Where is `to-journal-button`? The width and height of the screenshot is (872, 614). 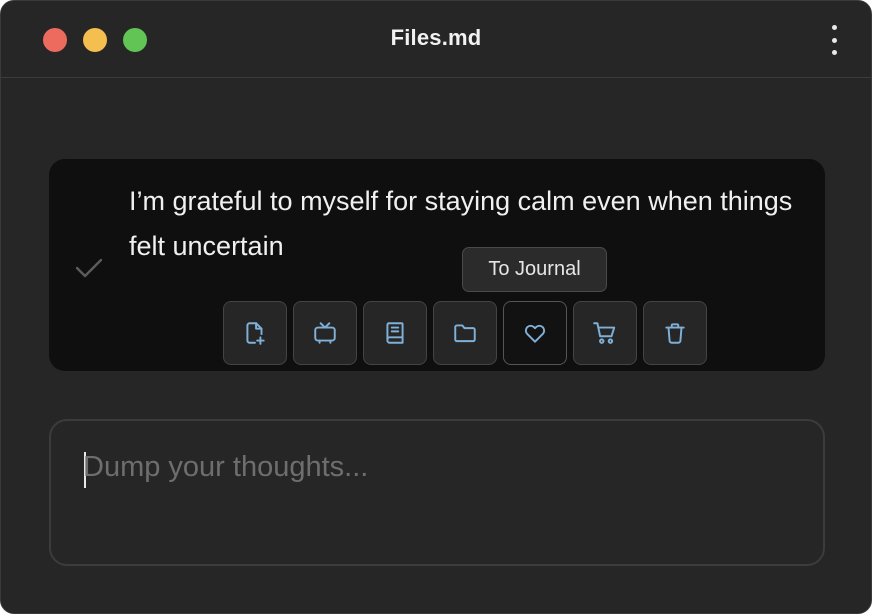
to-journal-button is located at coordinates (535, 333).